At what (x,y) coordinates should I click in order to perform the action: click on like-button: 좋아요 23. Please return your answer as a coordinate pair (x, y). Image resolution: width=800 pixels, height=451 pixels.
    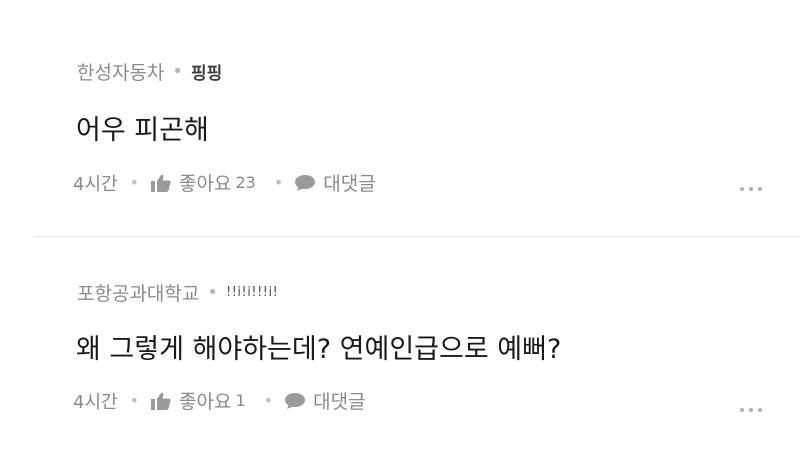
    Looking at the image, I should click on (203, 182).